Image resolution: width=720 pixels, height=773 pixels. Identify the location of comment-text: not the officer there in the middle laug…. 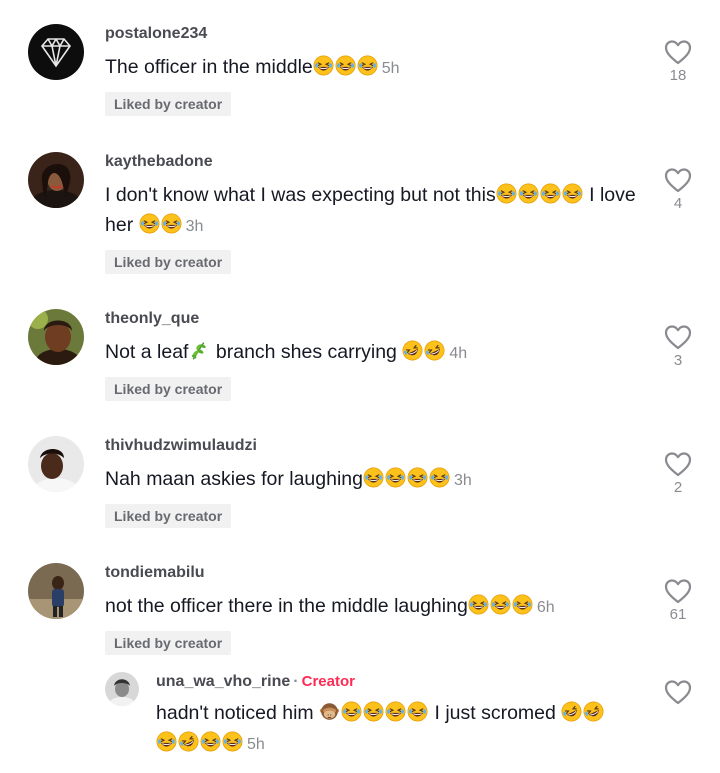
(330, 605).